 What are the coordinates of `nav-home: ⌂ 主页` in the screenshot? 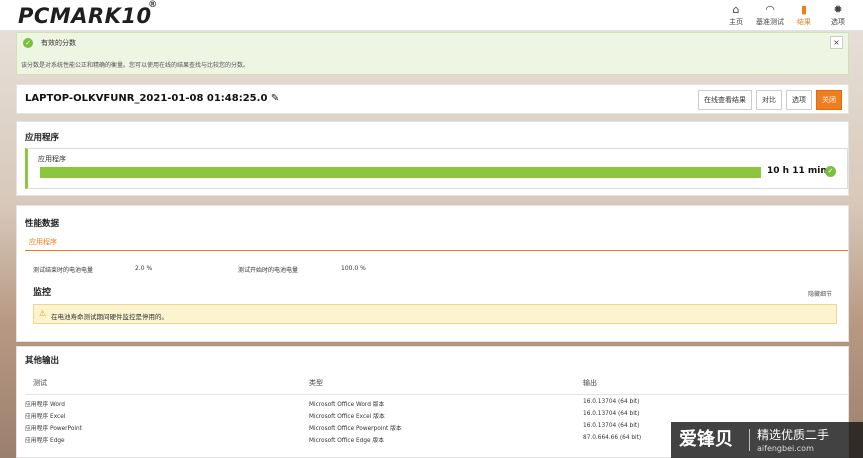 It's located at (736, 15).